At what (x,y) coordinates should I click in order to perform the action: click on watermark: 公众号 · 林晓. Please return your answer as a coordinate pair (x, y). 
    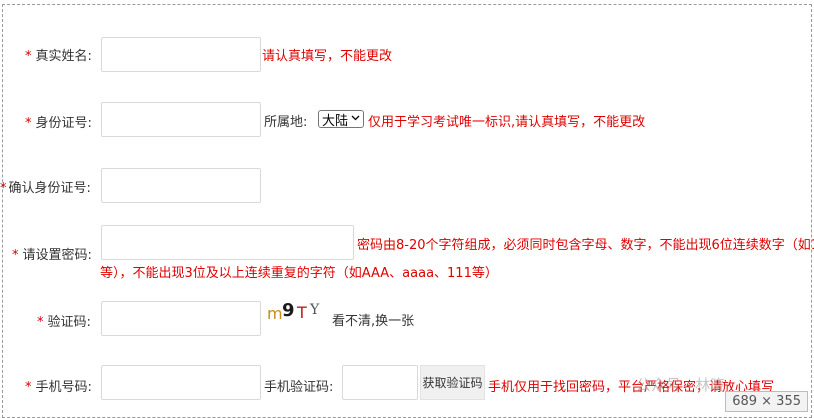
    Looking at the image, I should click on (681, 385).